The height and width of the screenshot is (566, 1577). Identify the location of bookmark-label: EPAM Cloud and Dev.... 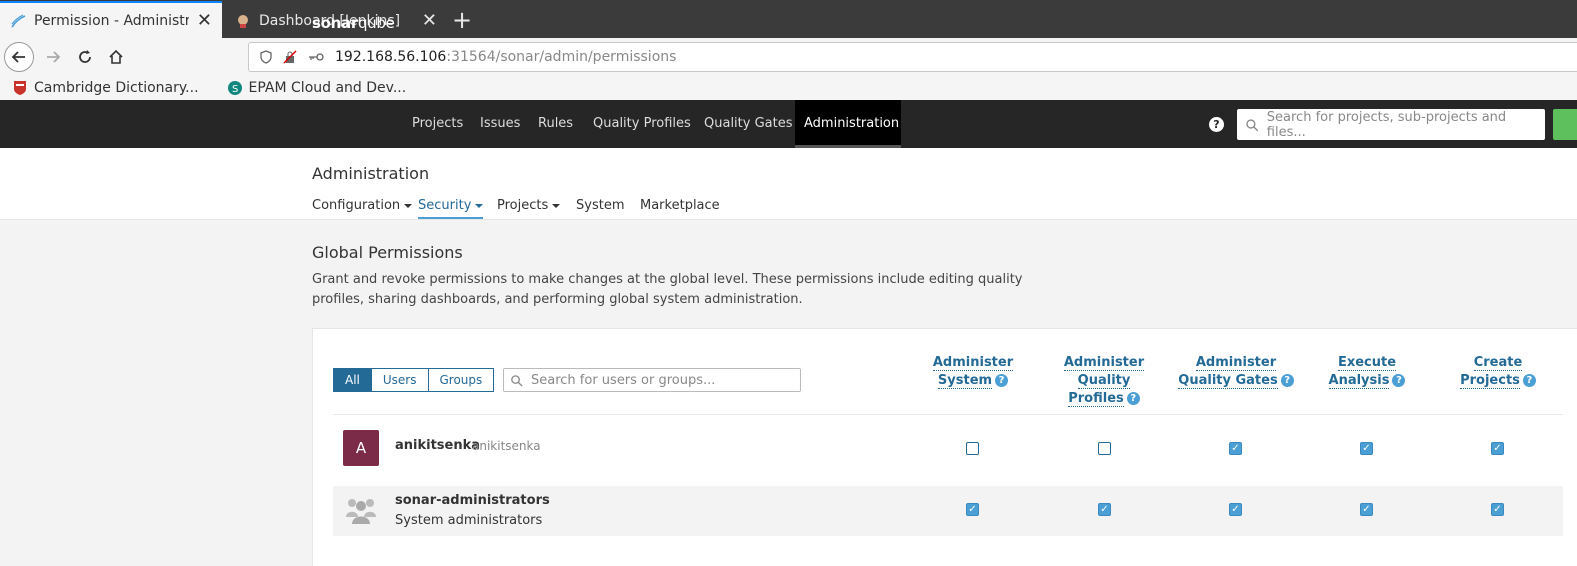
(327, 88).